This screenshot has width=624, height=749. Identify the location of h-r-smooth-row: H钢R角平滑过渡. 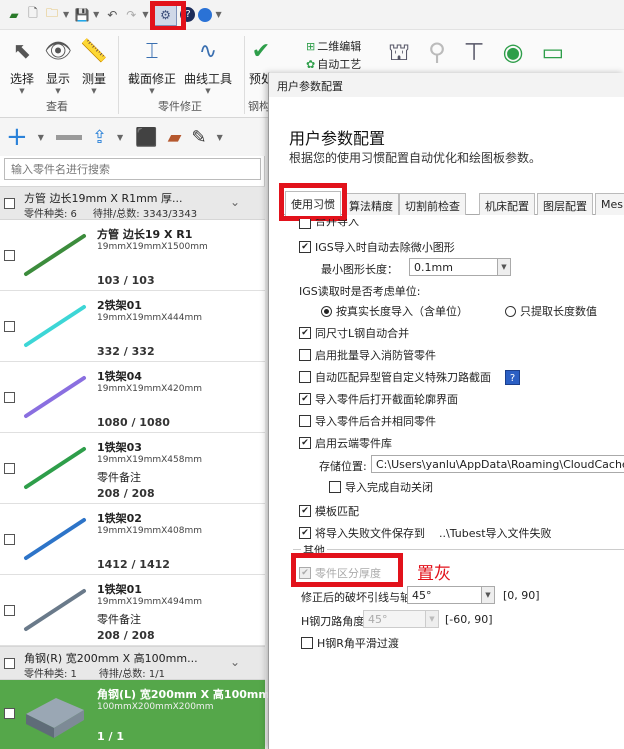
(350, 643).